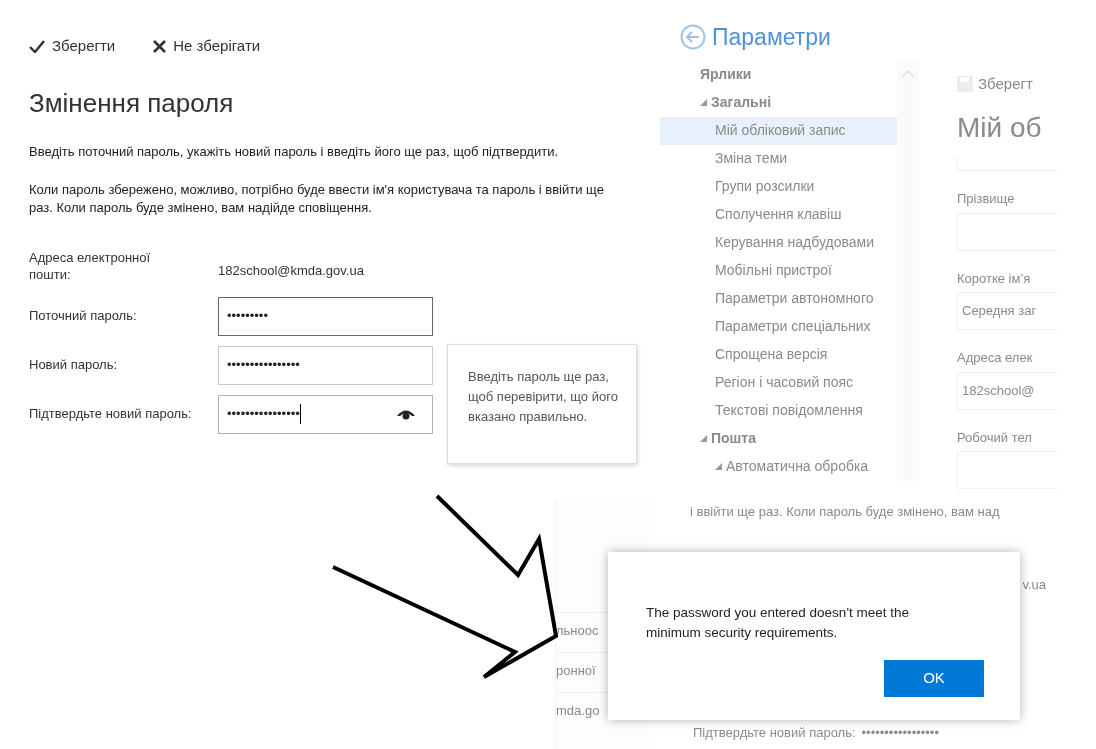 The height and width of the screenshot is (749, 1096). Describe the element at coordinates (845, 512) in the screenshot. I see `faded-text: і ввійти ще раз. Коли пароль буде змінено, вам над` at that location.